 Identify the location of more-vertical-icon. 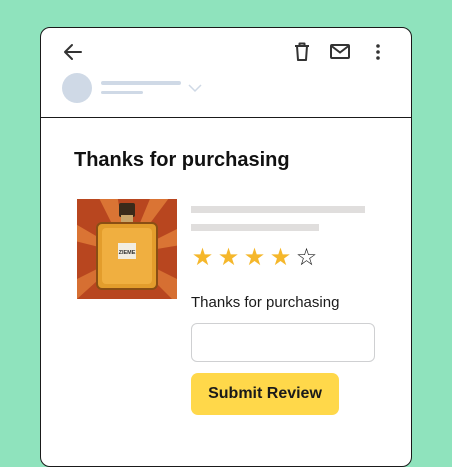
(378, 52).